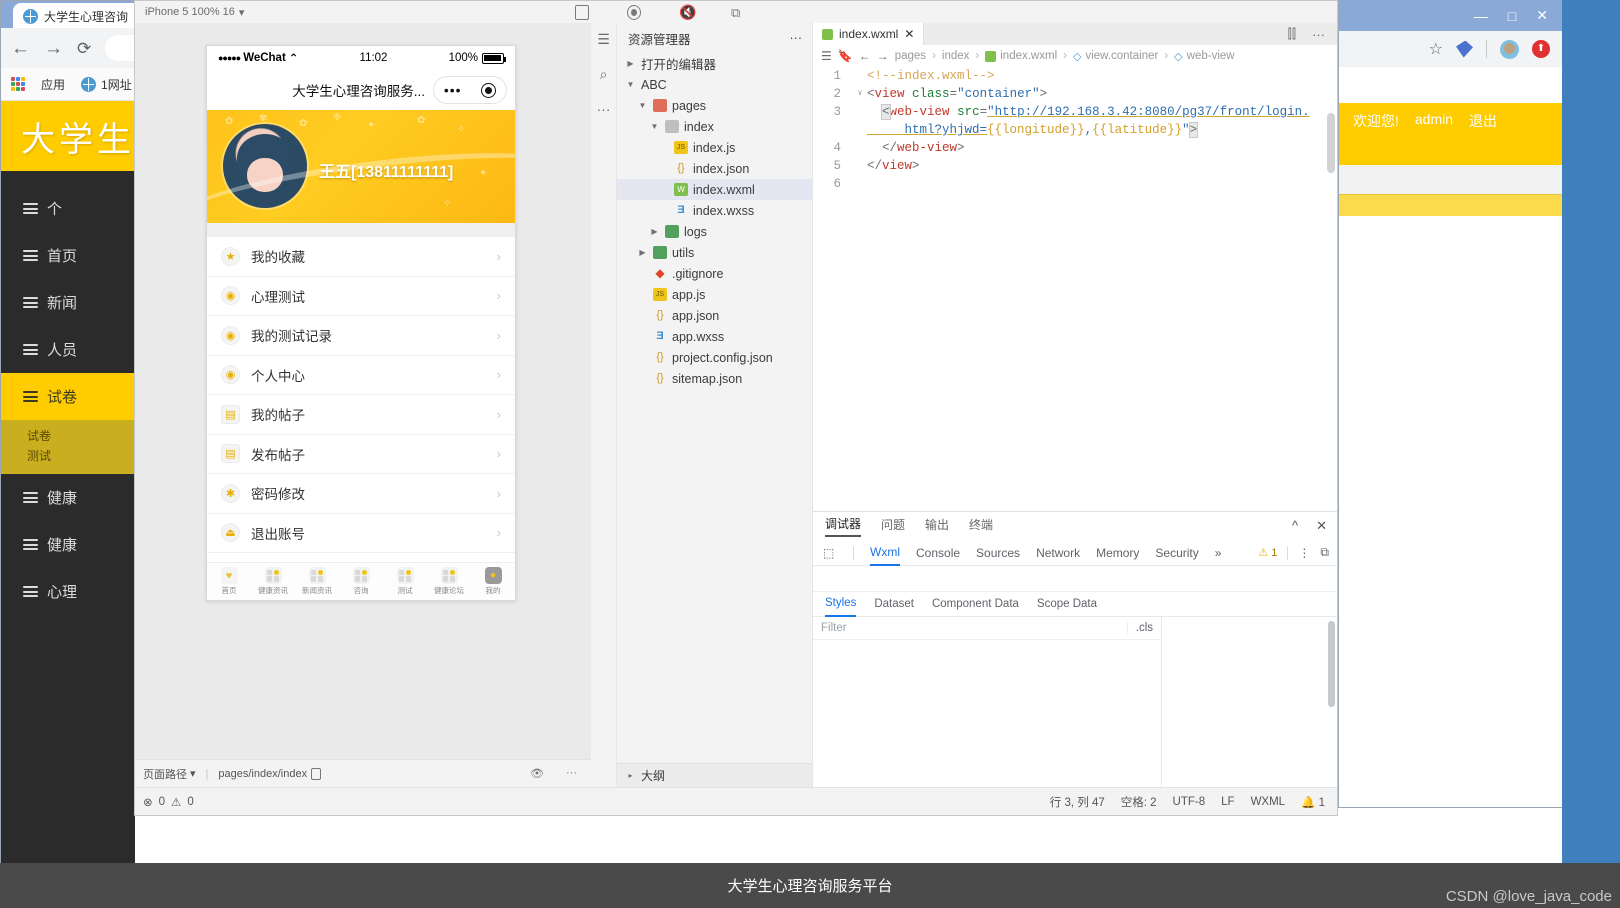  I want to click on bookmark-icon: 🔖, so click(845, 56).